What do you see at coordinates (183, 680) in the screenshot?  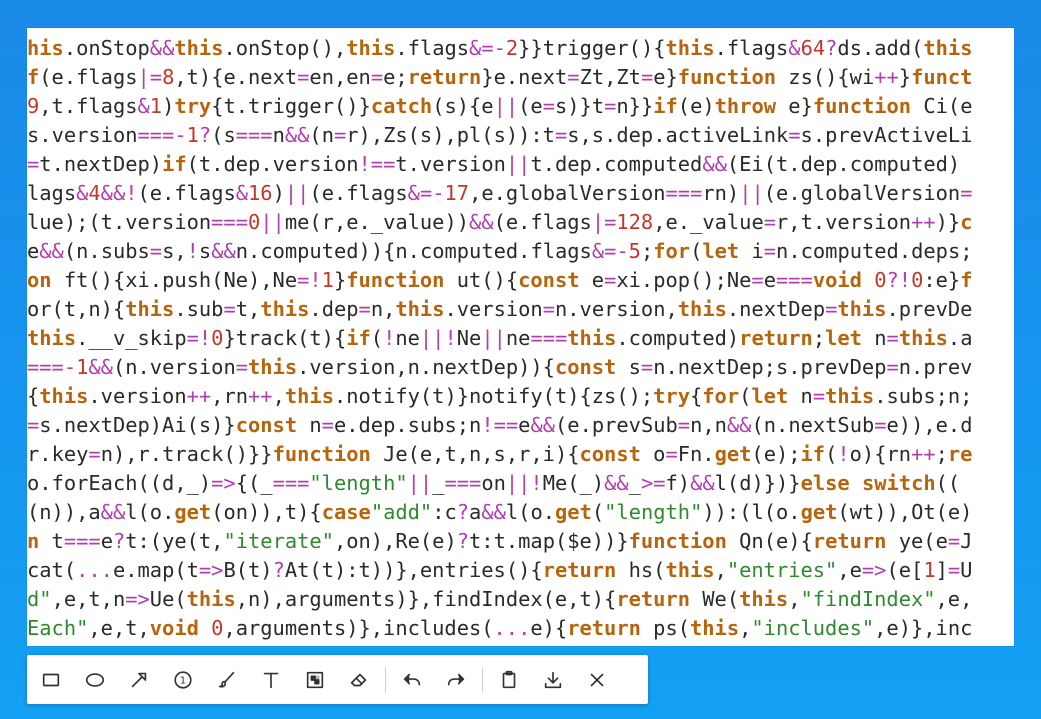 I see `number-marker-tool: 1` at bounding box center [183, 680].